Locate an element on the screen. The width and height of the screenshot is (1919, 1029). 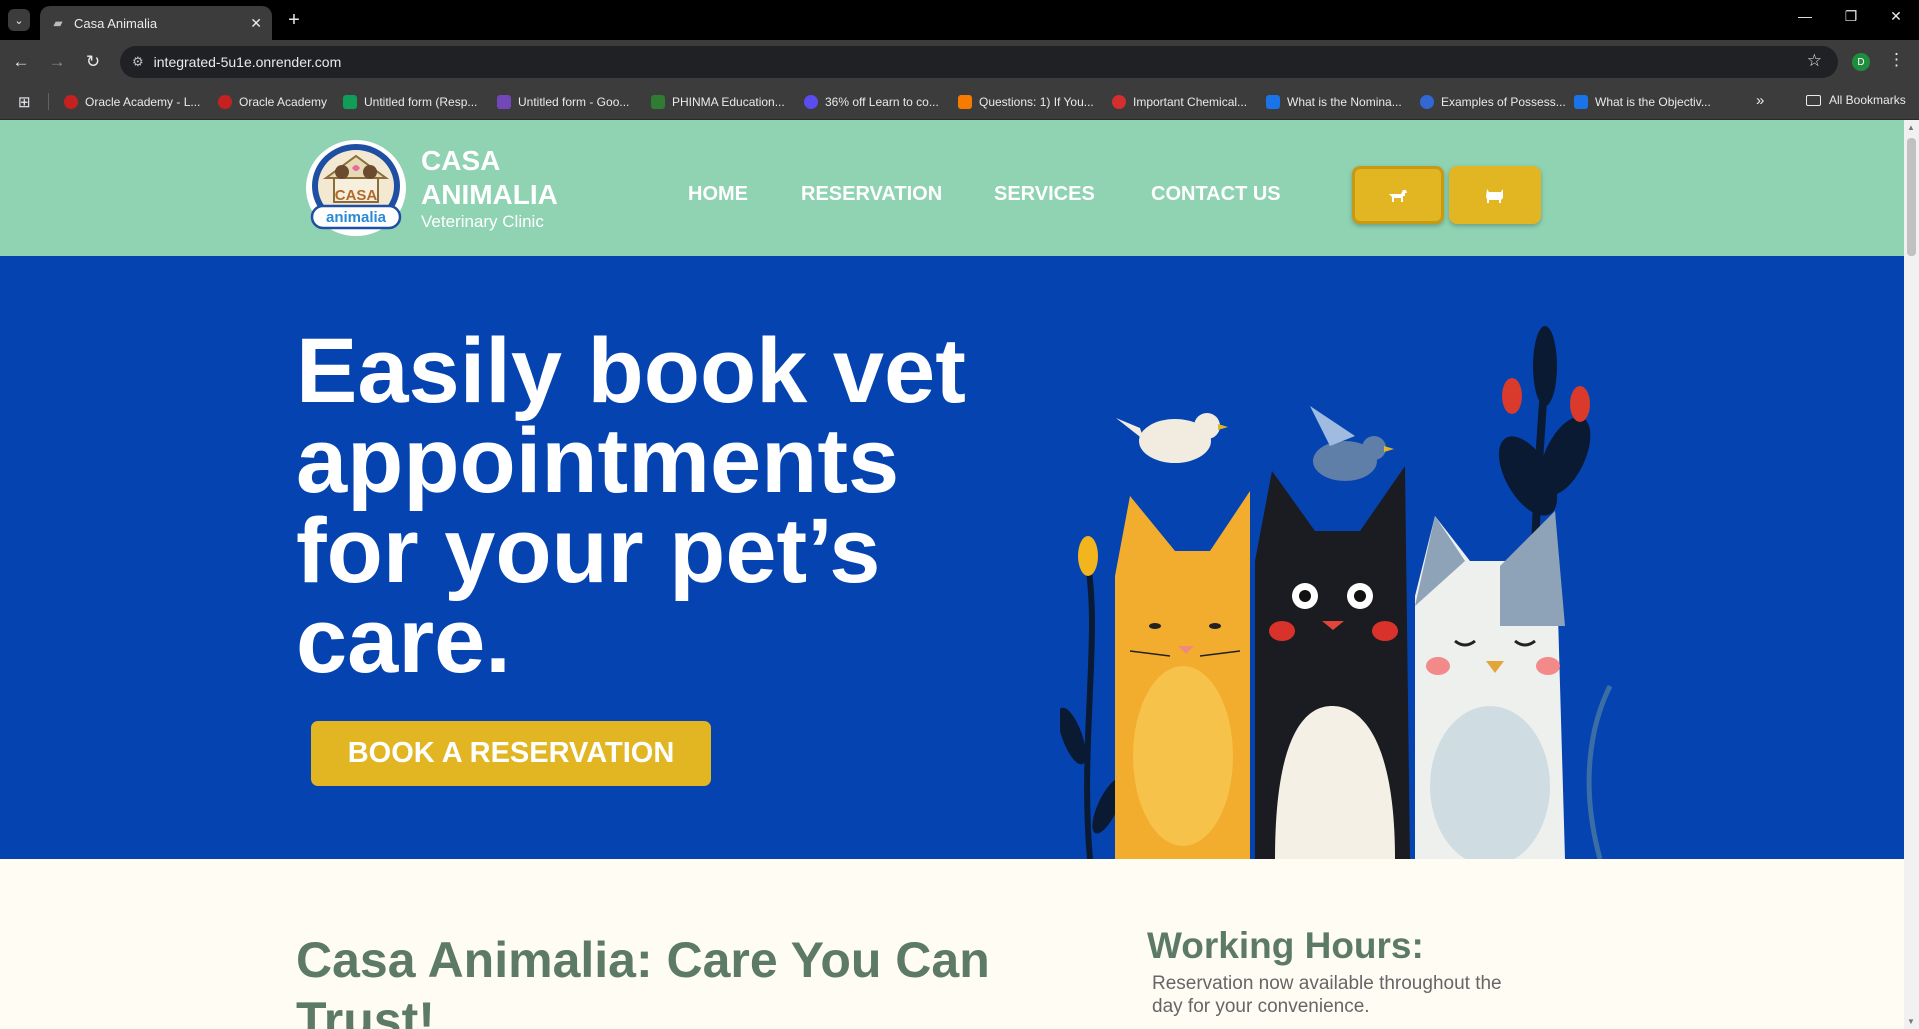
page-scrollbar: ▲ ▼ is located at coordinates (1911, 574).